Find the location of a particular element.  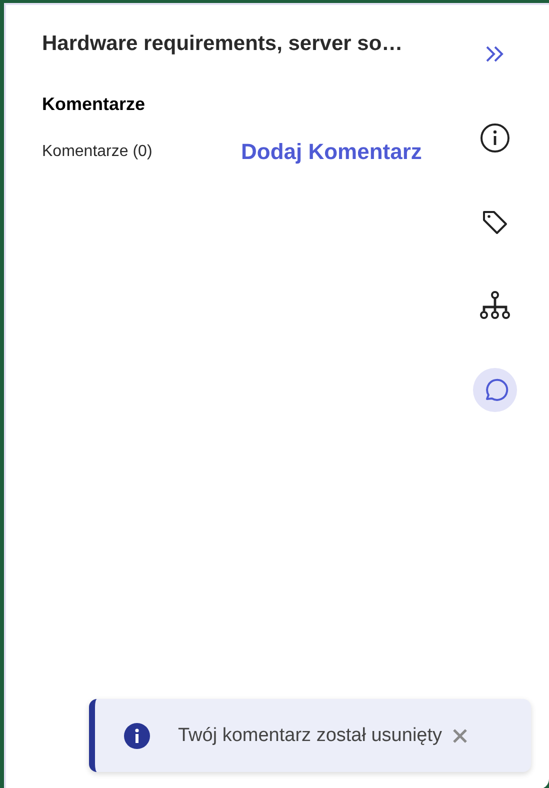

comment-count: Komentarze (0) is located at coordinates (98, 152).